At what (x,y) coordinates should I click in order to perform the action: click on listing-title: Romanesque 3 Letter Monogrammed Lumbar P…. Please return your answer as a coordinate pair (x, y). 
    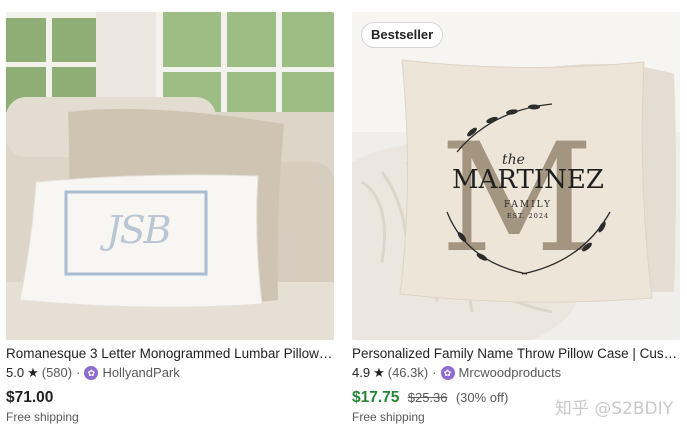
    Looking at the image, I should click on (170, 354).